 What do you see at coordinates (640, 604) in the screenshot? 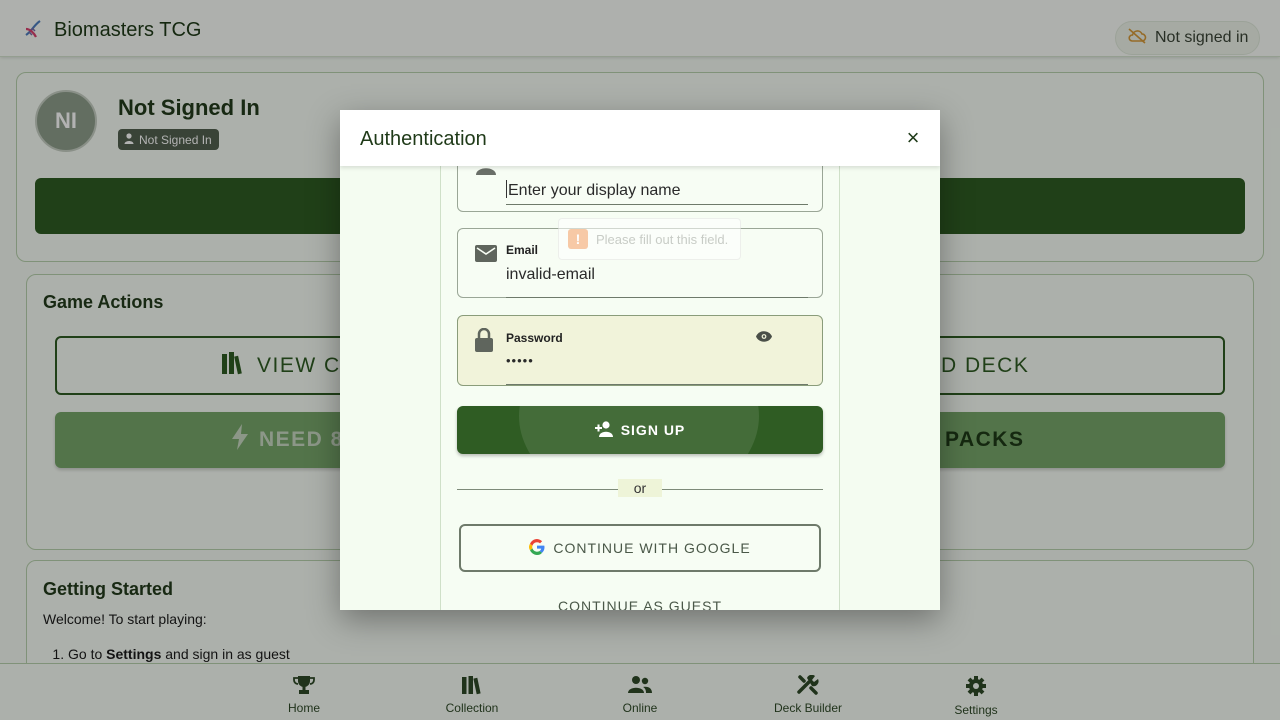
I see `continue-as-guest-button: CONTINUE AS GUEST` at bounding box center [640, 604].